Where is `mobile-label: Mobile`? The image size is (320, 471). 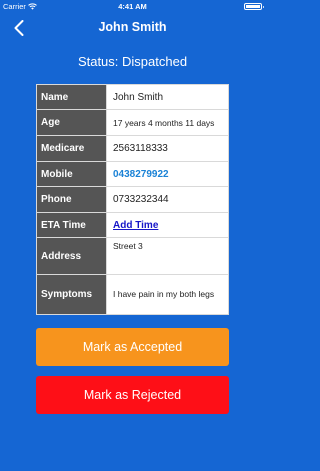
mobile-label: Mobile is located at coordinates (71, 174).